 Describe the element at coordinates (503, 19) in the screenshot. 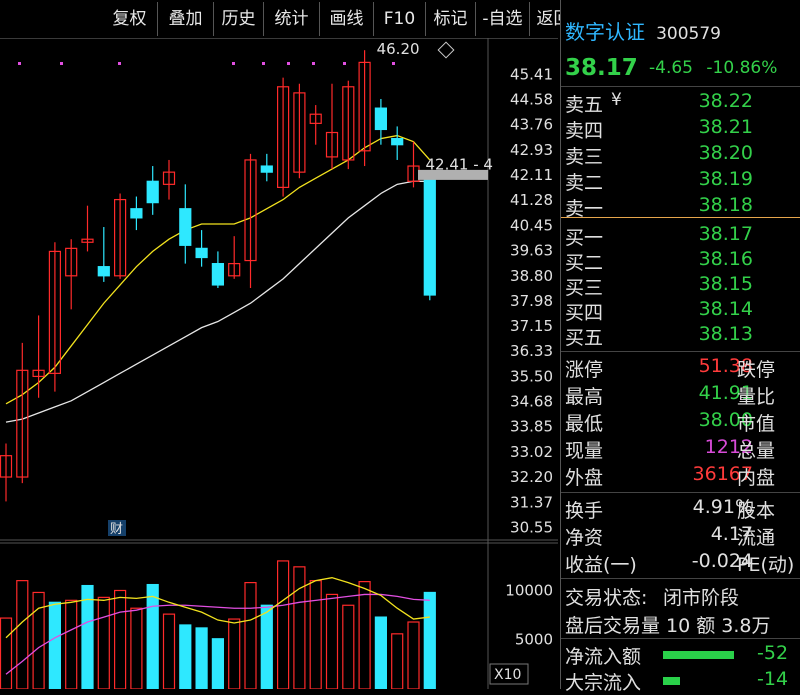

I see `toolbar-button-7: -自选` at that location.